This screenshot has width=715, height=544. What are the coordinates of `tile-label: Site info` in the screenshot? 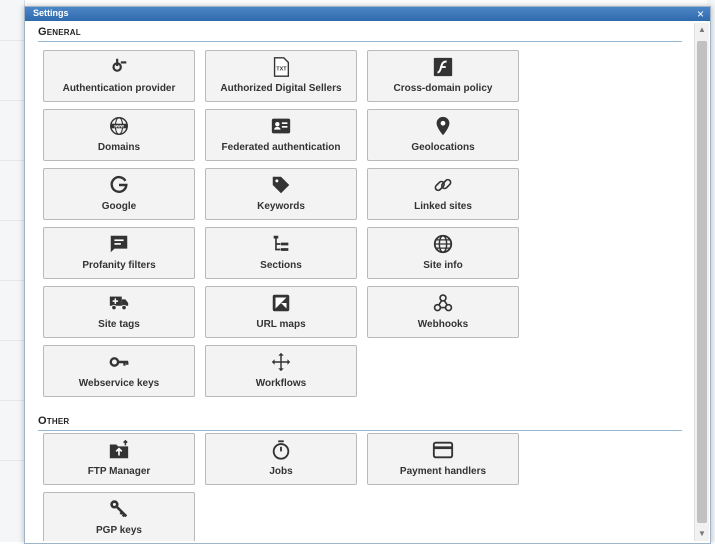 It's located at (443, 265).